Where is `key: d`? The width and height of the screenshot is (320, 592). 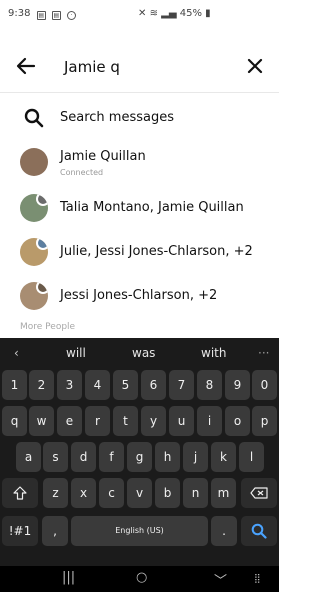
key: d is located at coordinates (83, 457).